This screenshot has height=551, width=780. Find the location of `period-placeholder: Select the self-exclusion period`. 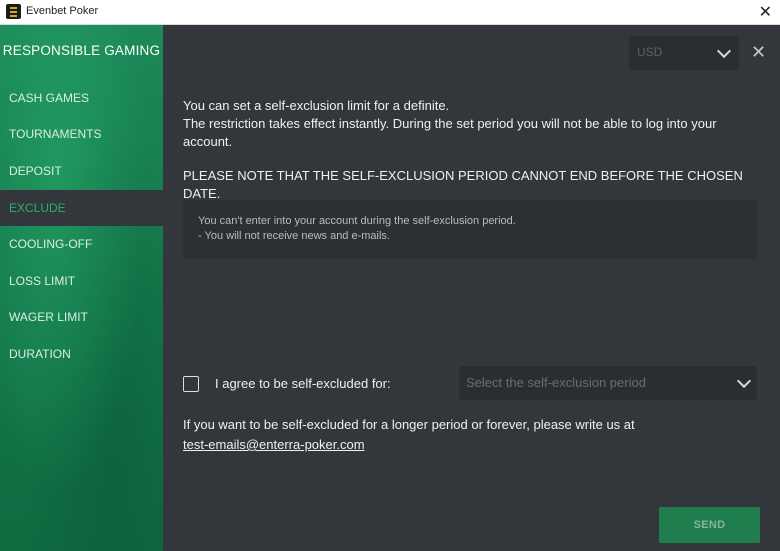

period-placeholder: Select the self-exclusion period is located at coordinates (556, 382).